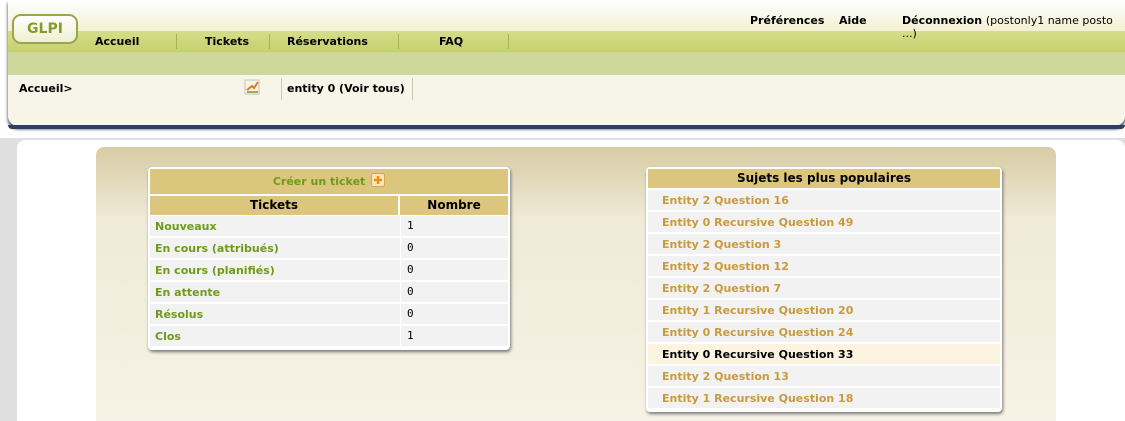  What do you see at coordinates (215, 270) in the screenshot?
I see `ticket-status-link: En cours (planifiés)` at bounding box center [215, 270].